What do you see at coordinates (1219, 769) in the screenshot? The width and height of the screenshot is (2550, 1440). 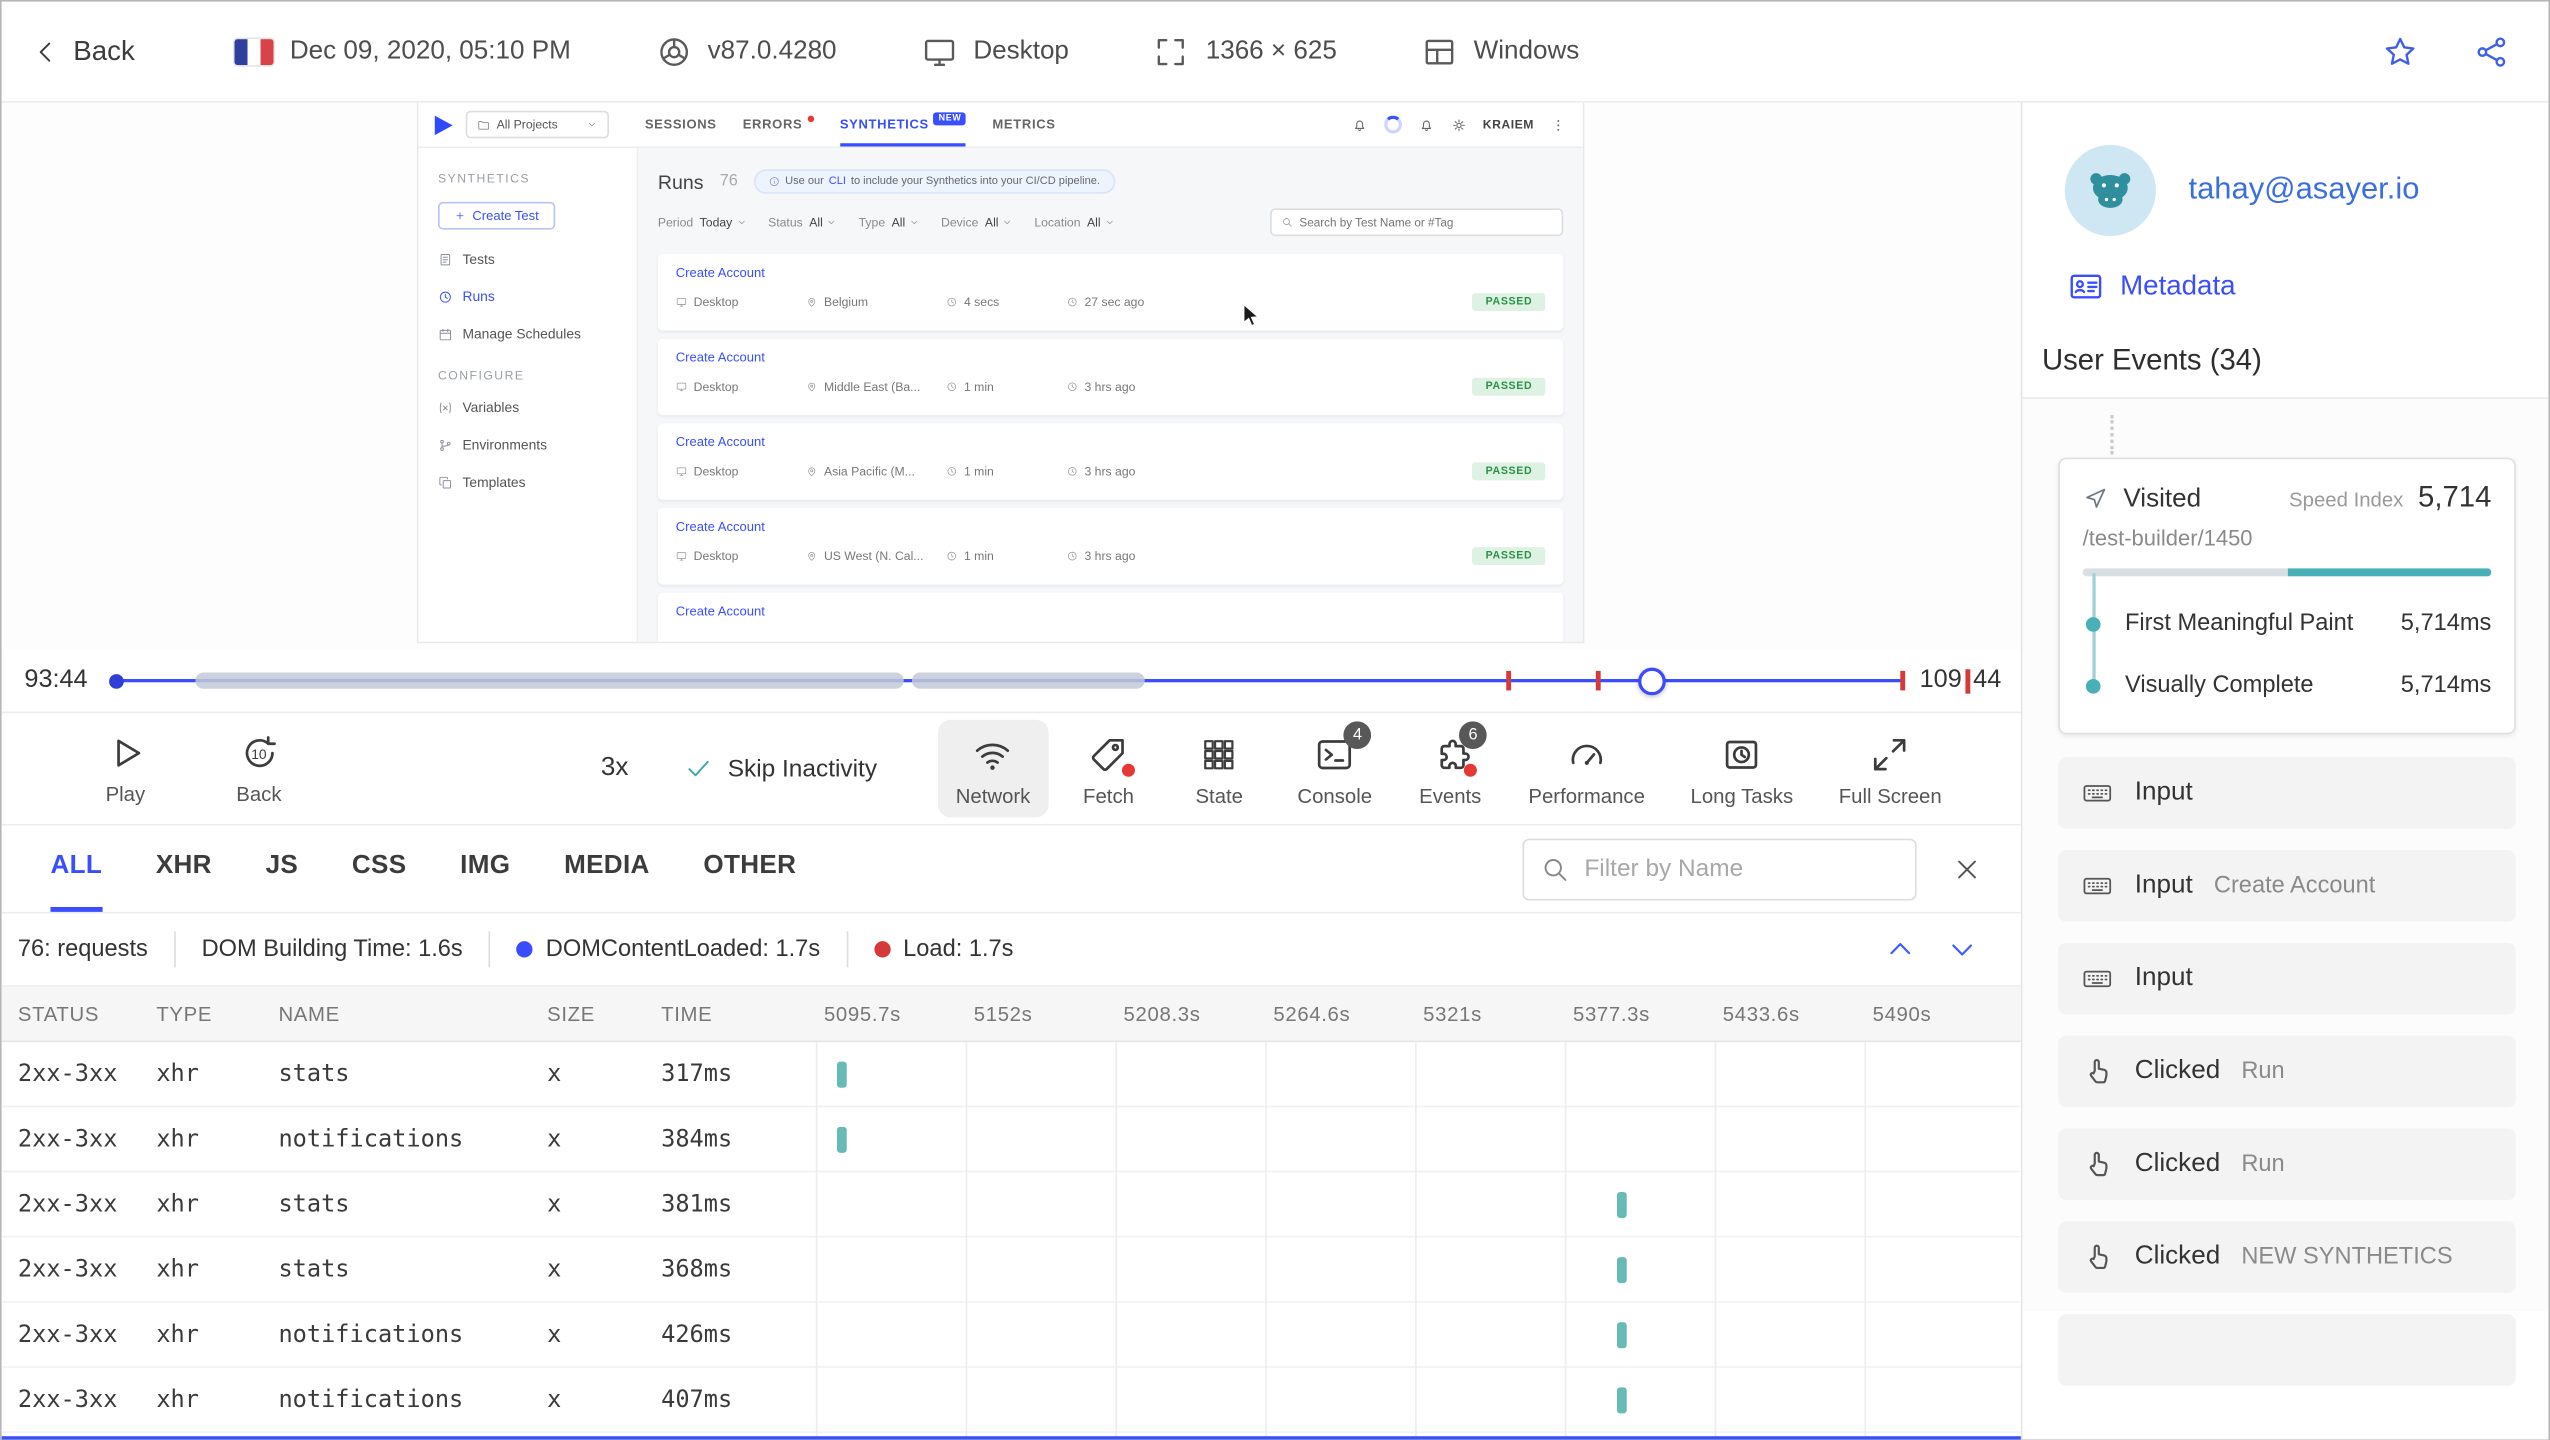 I see `panel-button-state: State` at bounding box center [1219, 769].